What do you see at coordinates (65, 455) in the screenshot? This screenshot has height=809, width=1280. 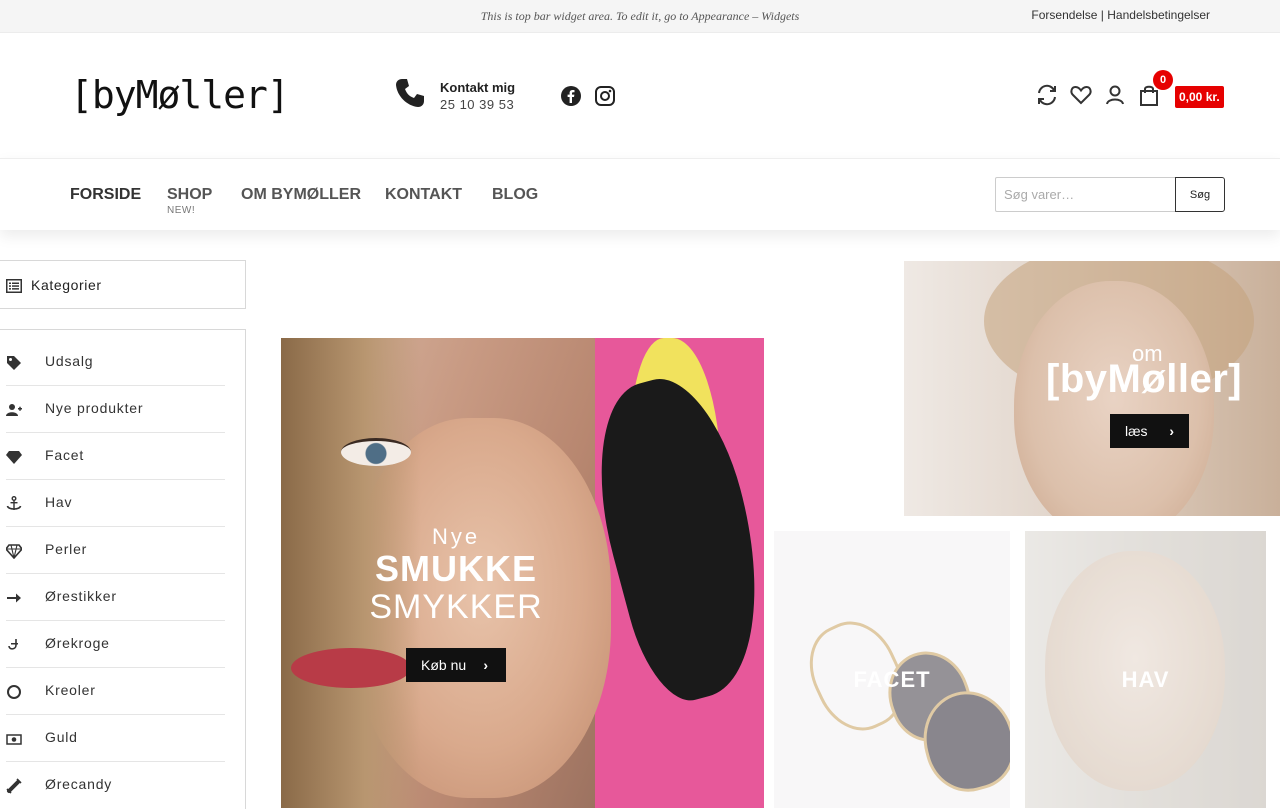 I see `category-label: Facet` at bounding box center [65, 455].